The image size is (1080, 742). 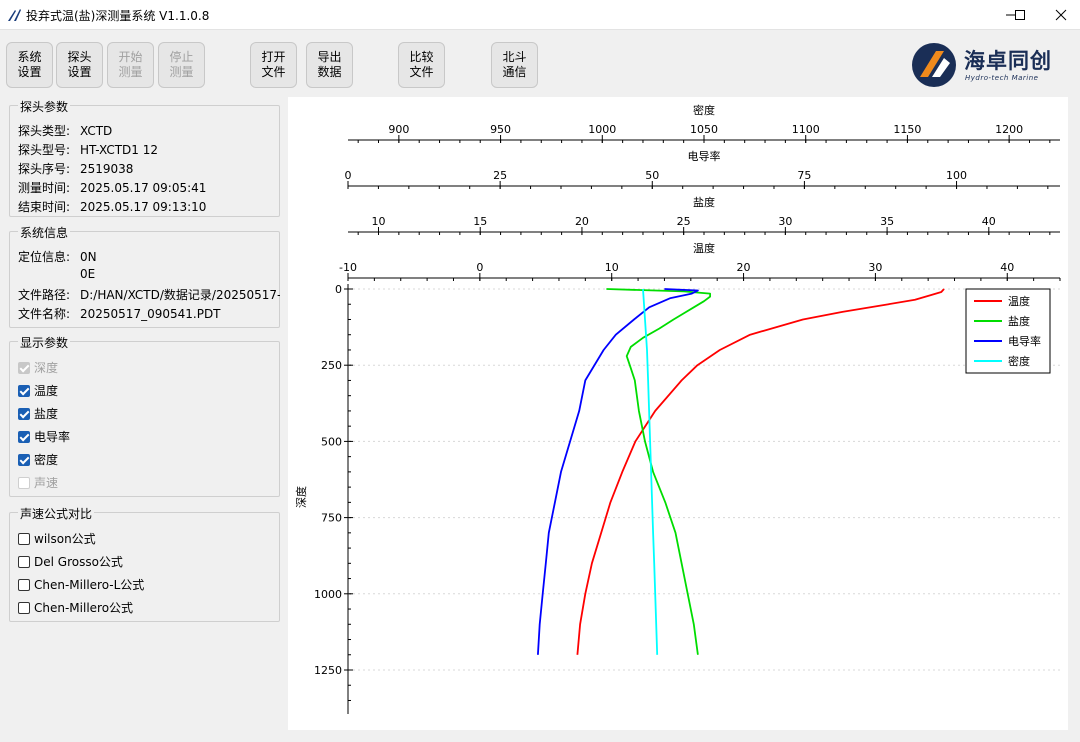 What do you see at coordinates (804, 175) in the screenshot?
I see `x-axis-tick-label: 75` at bounding box center [804, 175].